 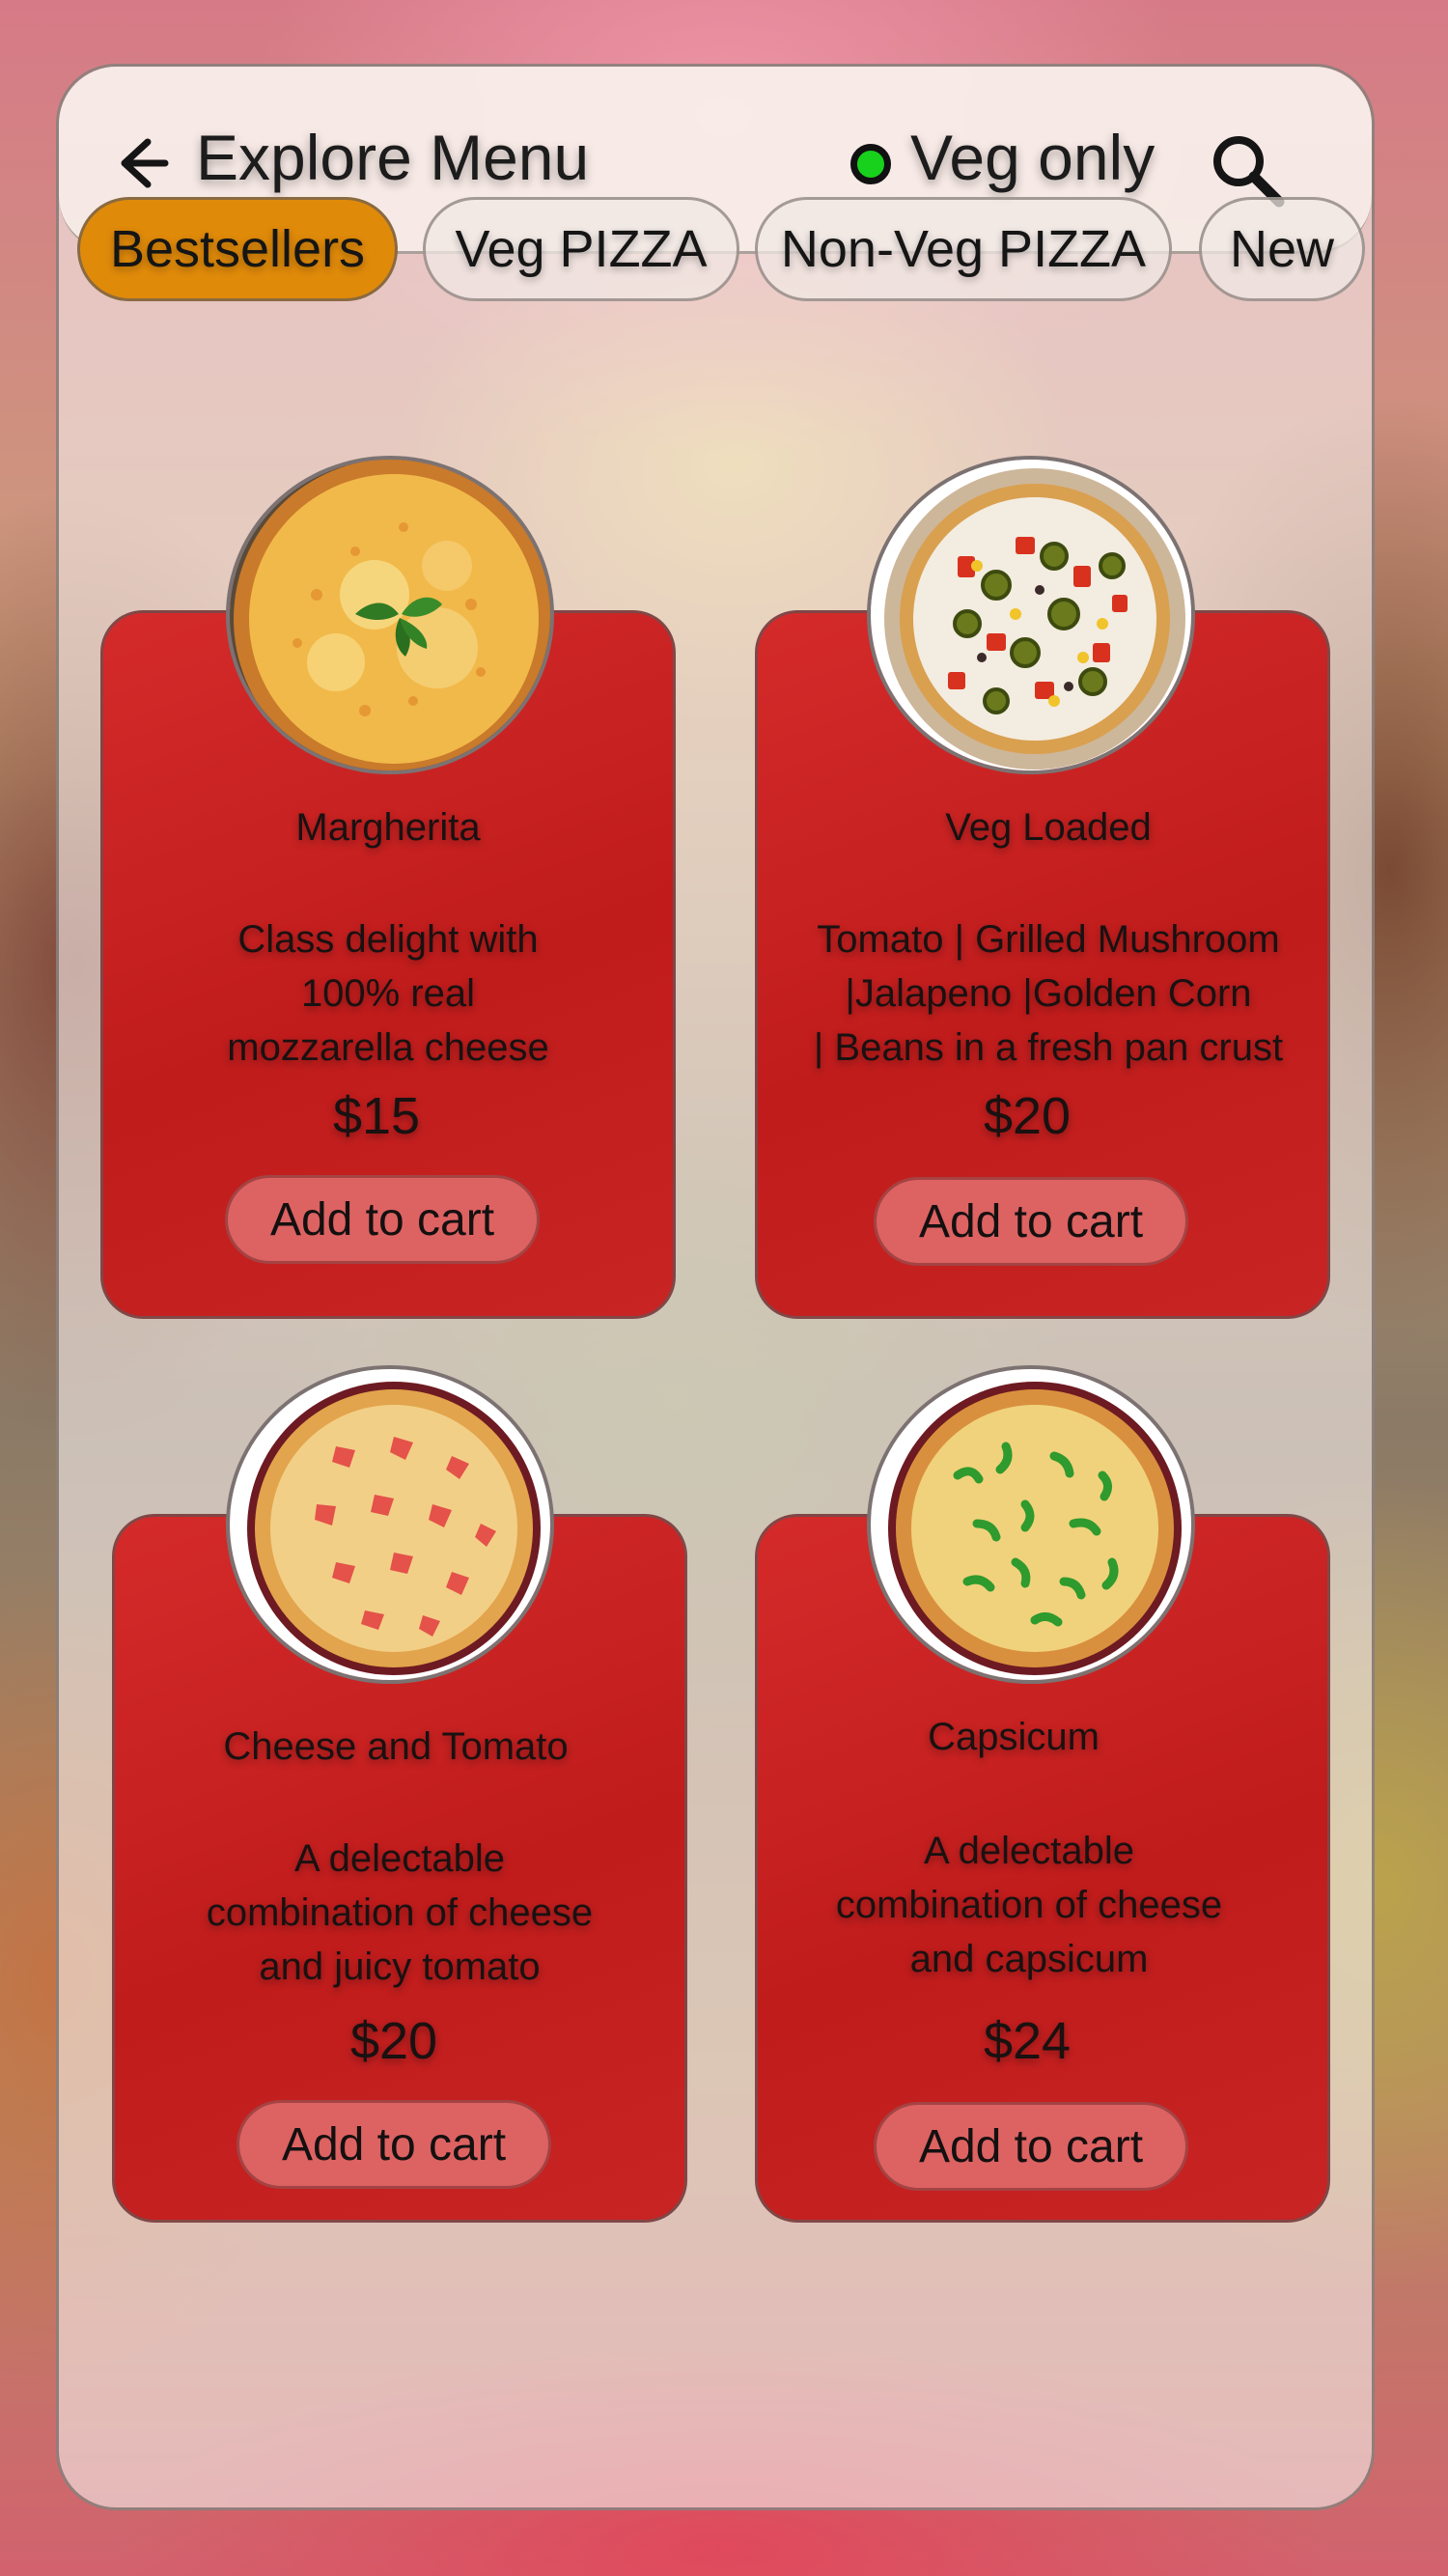 I want to click on pizza-image-veg-loaded, so click(x=1031, y=615).